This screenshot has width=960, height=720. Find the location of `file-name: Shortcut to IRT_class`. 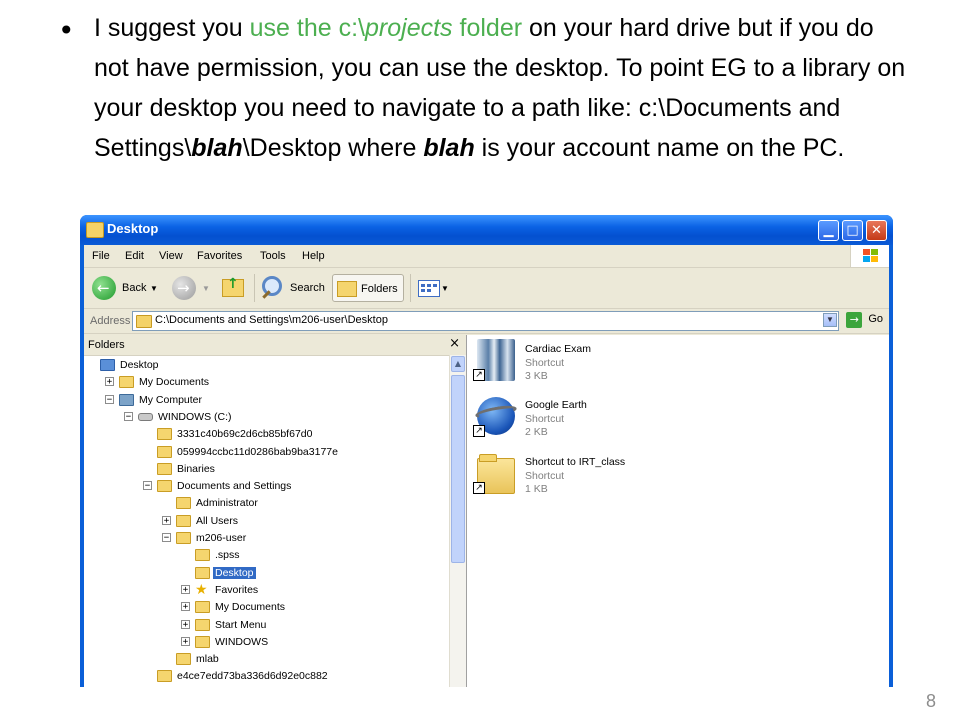

file-name: Shortcut to IRT_class is located at coordinates (575, 462).